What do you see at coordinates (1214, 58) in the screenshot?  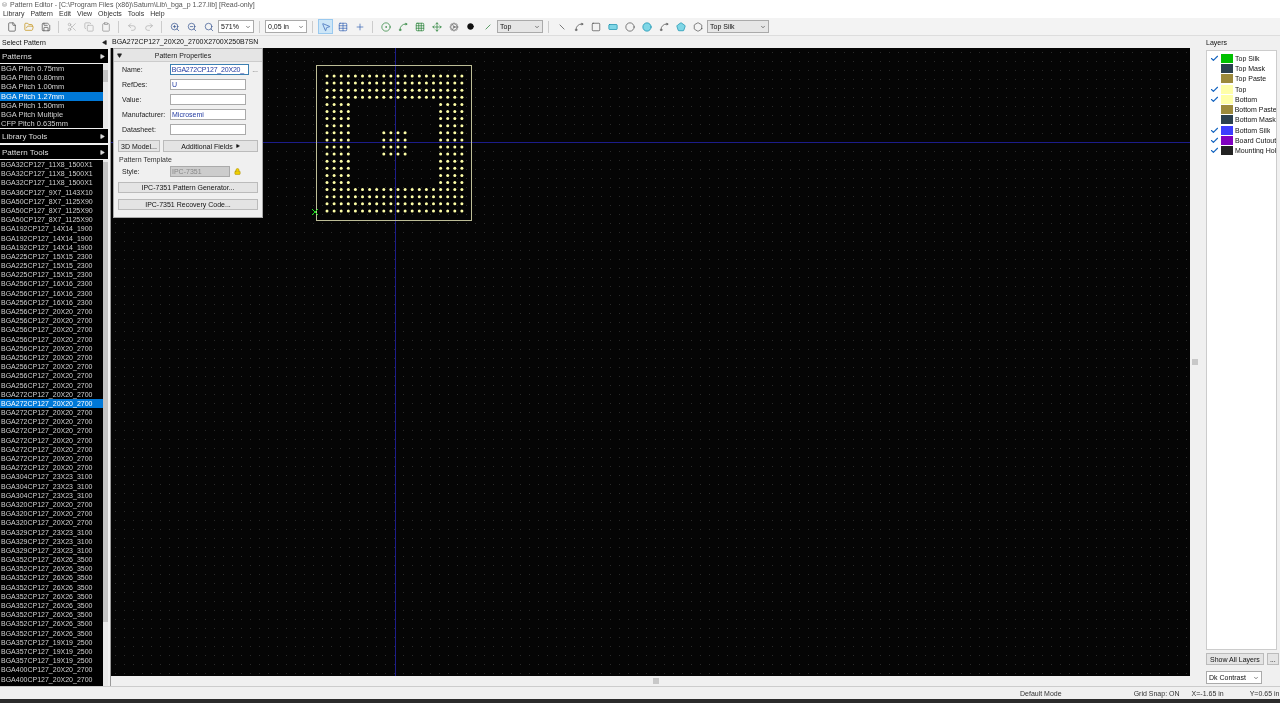 I see `check-icon` at bounding box center [1214, 58].